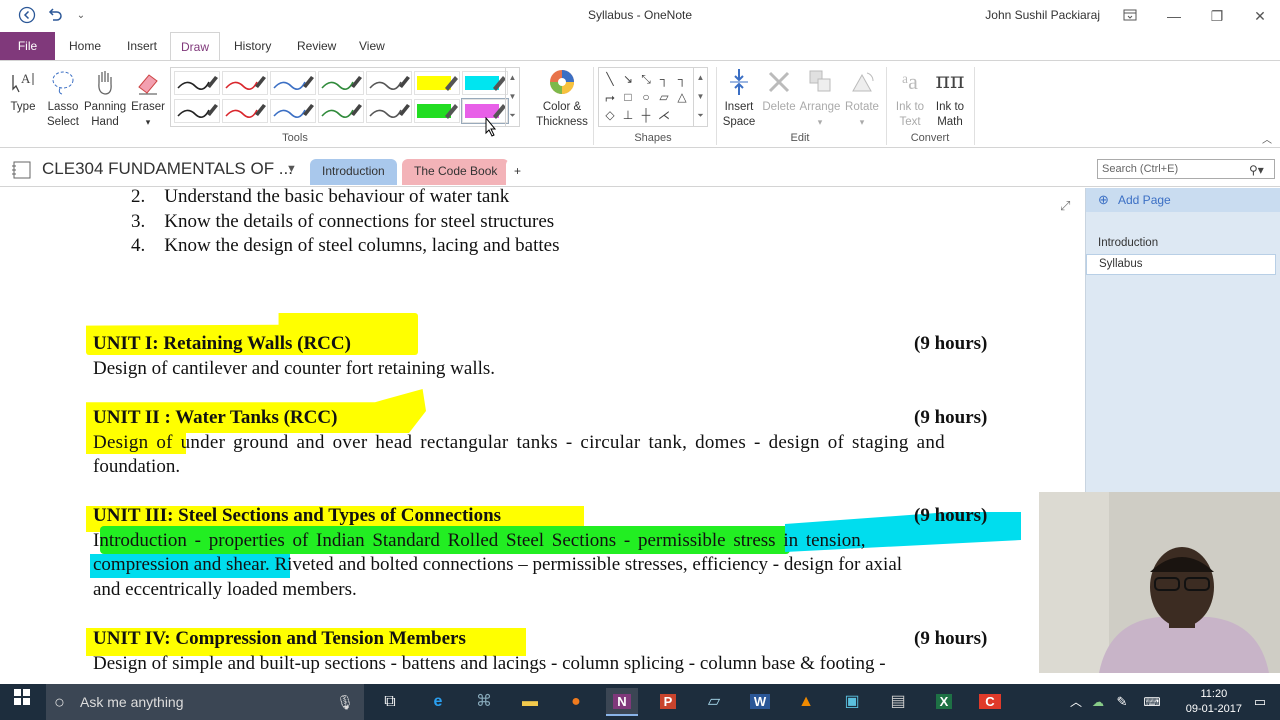 The height and width of the screenshot is (720, 1280). What do you see at coordinates (512, 77) in the screenshot?
I see `gallery-up-icon: ▲` at bounding box center [512, 77].